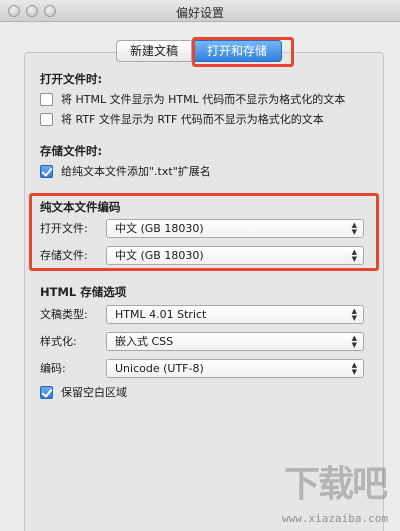  Describe the element at coordinates (94, 392) in the screenshot. I see `option-label: 保留空白区域` at that location.